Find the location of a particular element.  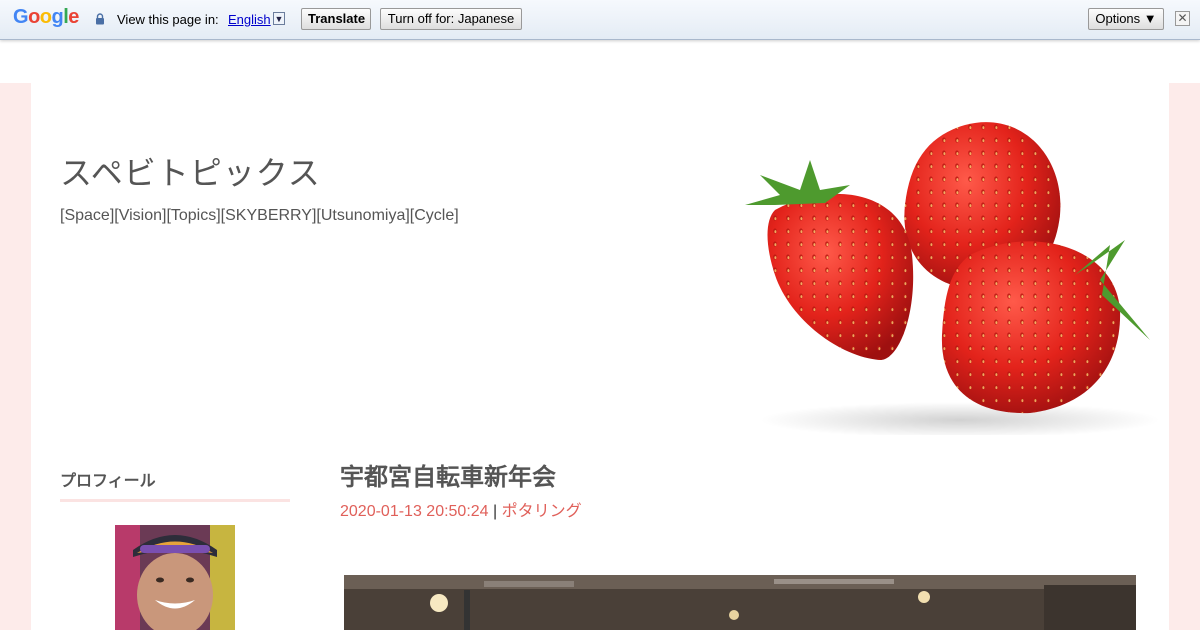

language-dropdown-icon: ▼ is located at coordinates (279, 18).